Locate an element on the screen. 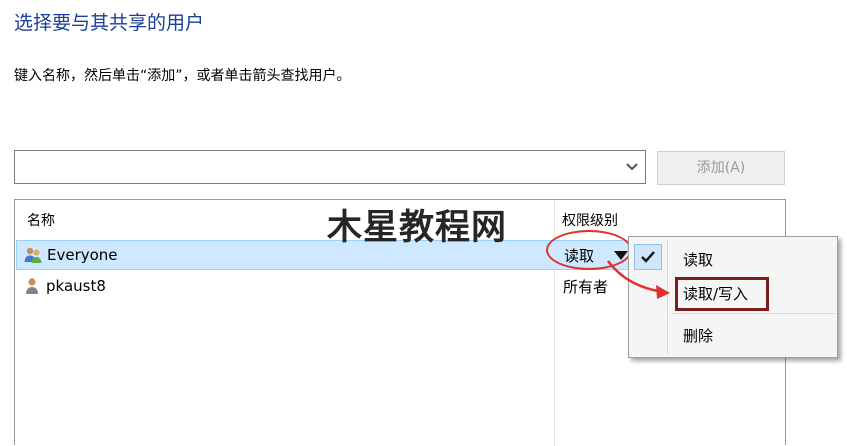 This screenshot has height=446, width=847. watermark: 木星教程网 is located at coordinates (417, 228).